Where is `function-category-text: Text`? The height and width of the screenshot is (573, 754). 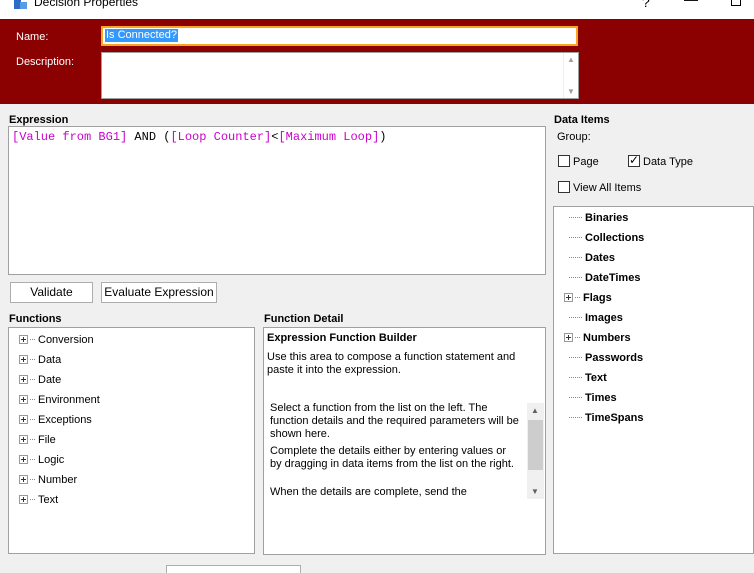 function-category-text: Text is located at coordinates (38, 500).